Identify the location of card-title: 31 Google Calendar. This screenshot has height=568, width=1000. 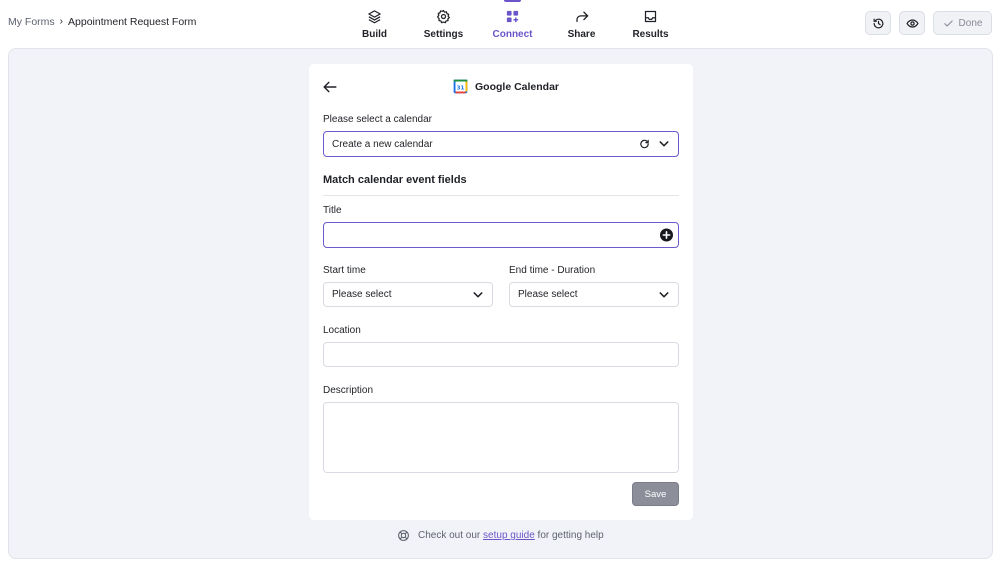
(506, 86).